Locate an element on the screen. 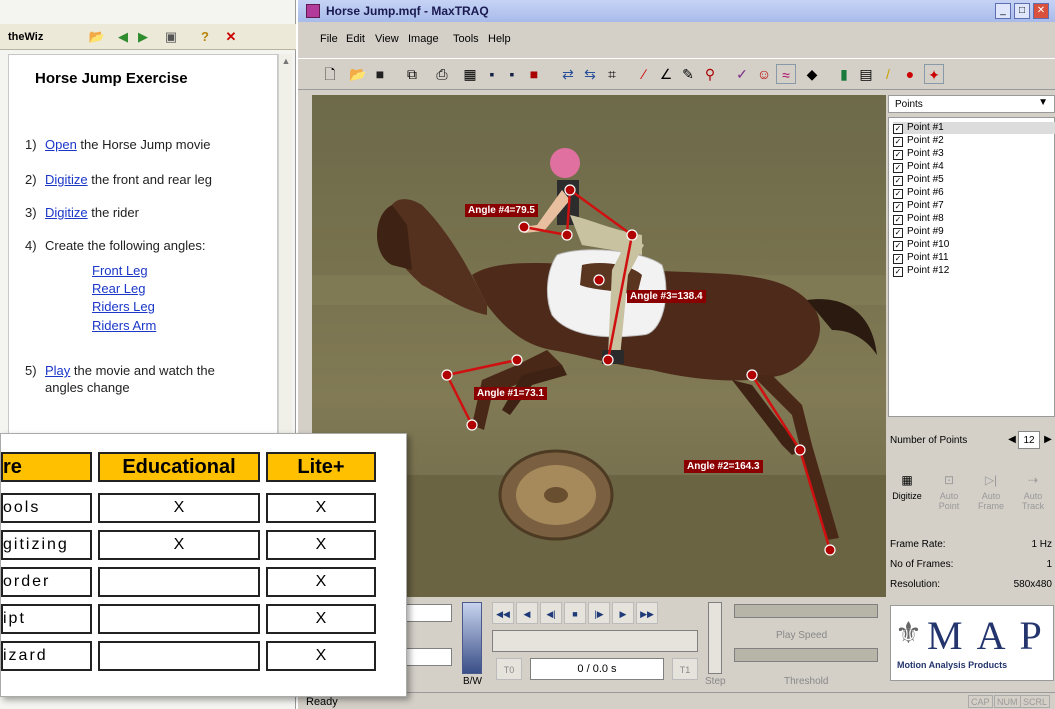  forward-arrow-icon: ▶ is located at coordinates (143, 37).